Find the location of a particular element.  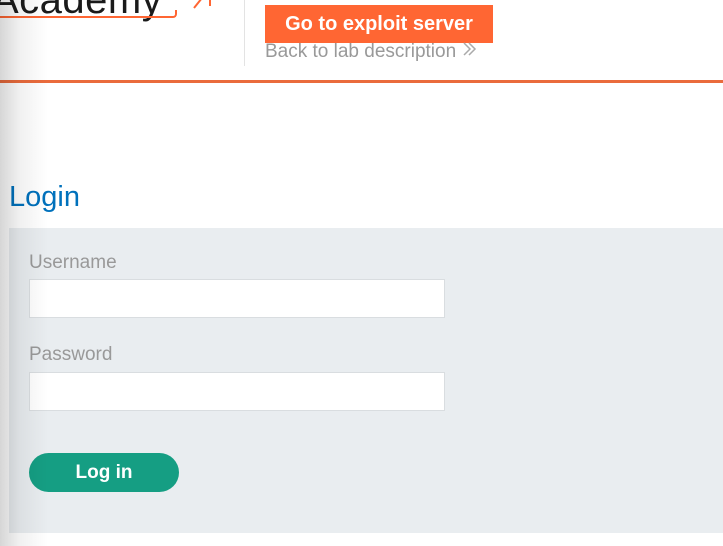

header-divider is located at coordinates (244, 33).